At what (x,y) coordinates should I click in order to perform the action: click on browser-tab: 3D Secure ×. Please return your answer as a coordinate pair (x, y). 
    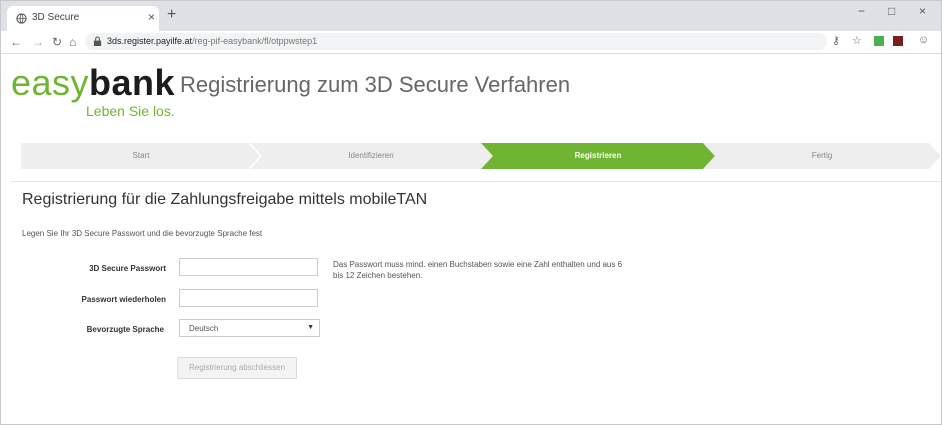
    Looking at the image, I should click on (83, 18).